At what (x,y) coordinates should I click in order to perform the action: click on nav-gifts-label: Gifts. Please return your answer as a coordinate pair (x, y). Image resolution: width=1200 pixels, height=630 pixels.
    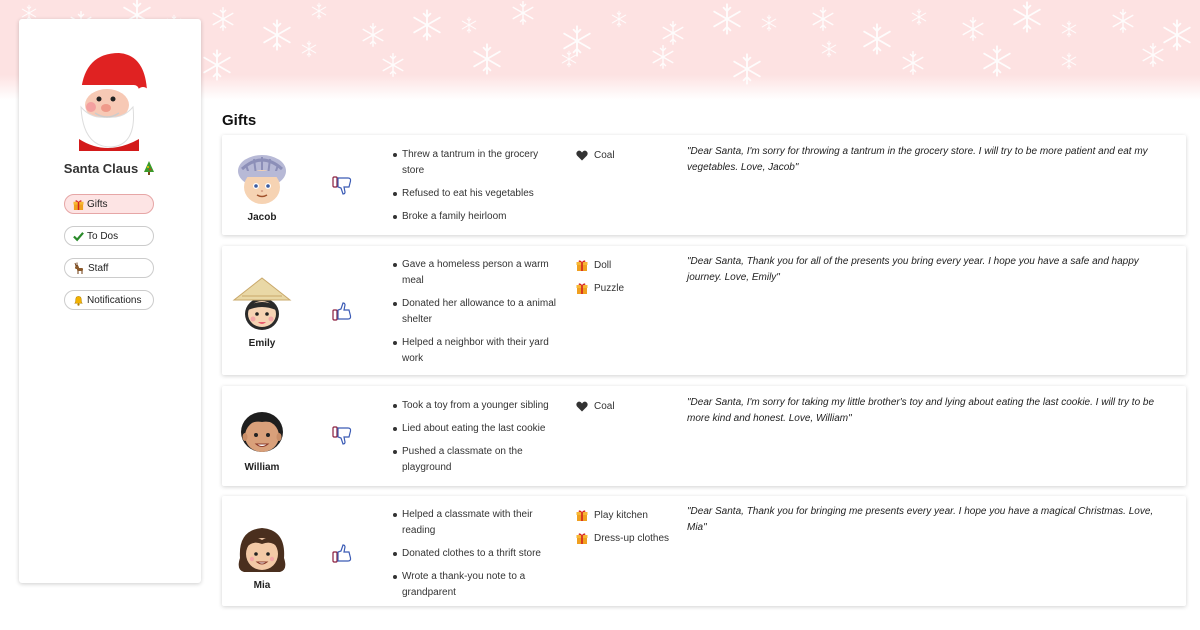
    Looking at the image, I should click on (97, 204).